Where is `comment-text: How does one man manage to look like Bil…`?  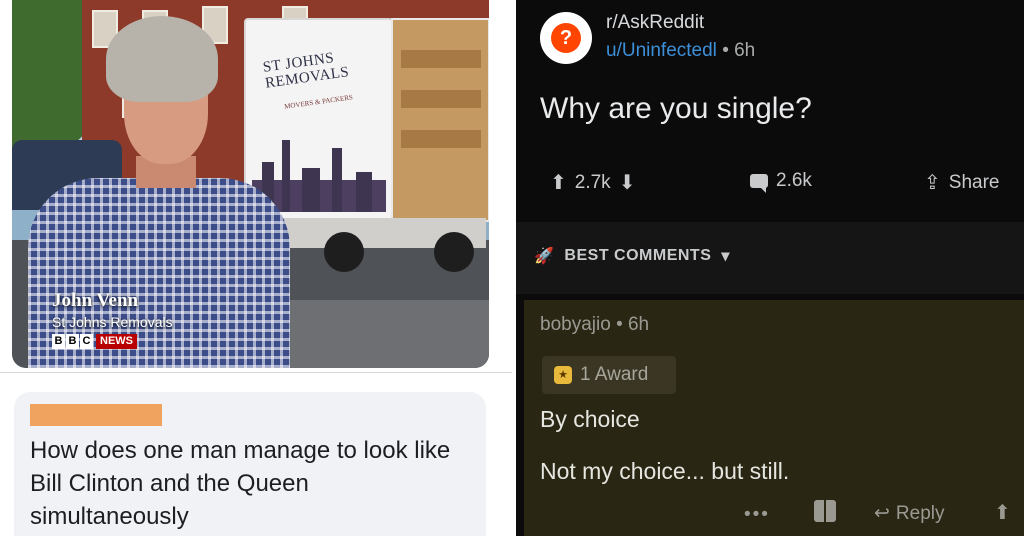
comment-text: How does one man manage to look like Bil… is located at coordinates (240, 483).